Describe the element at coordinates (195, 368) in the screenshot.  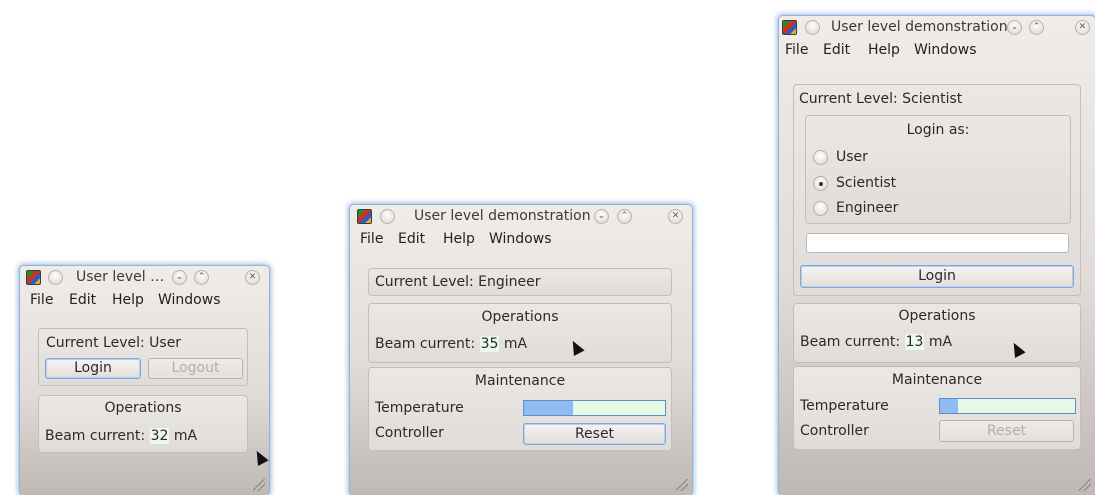
I see `logout-button: Logout` at that location.